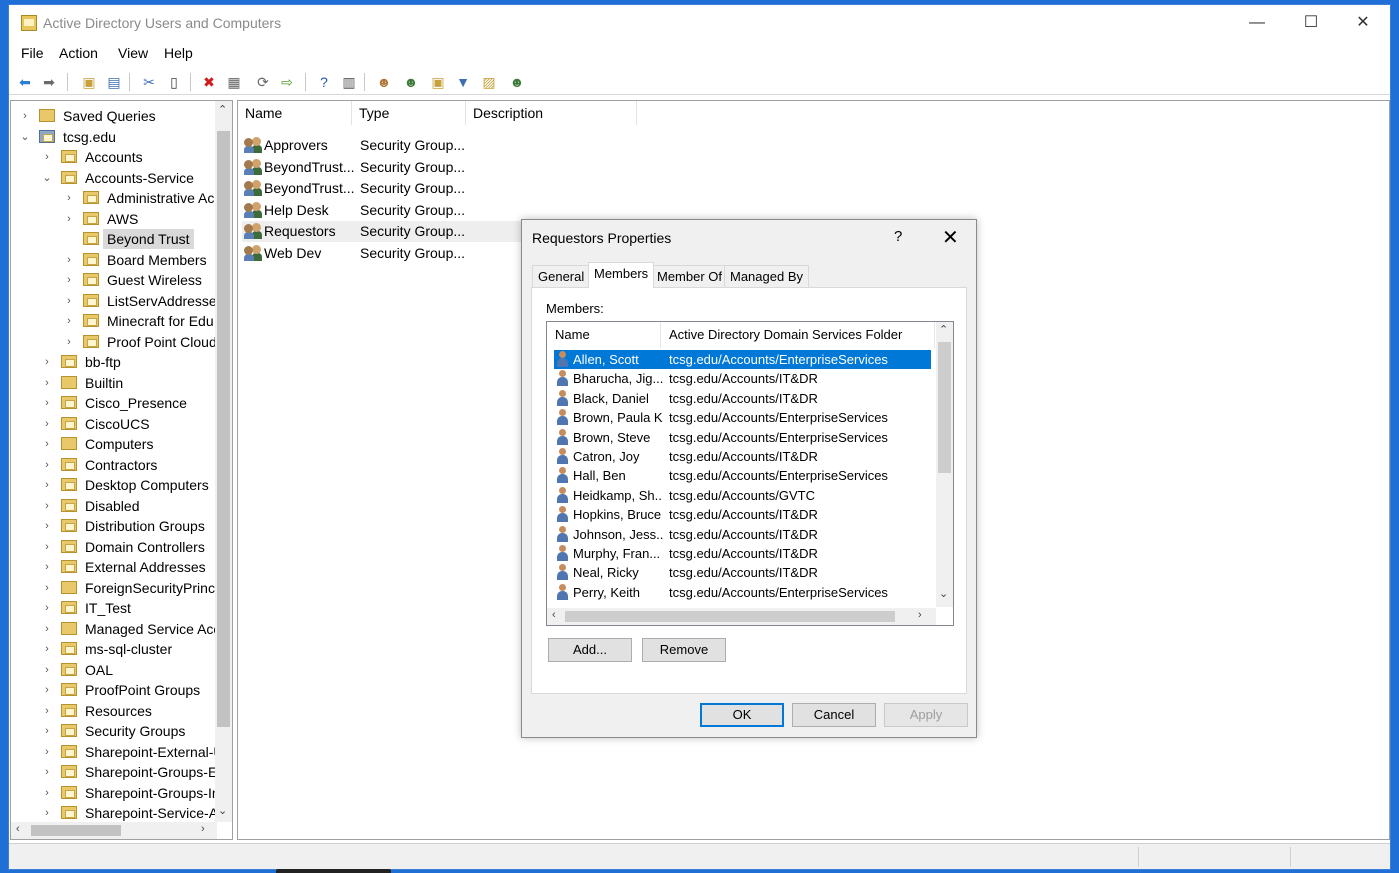  Describe the element at coordinates (114, 383) in the screenshot. I see `tree-item: › Builtin` at that location.